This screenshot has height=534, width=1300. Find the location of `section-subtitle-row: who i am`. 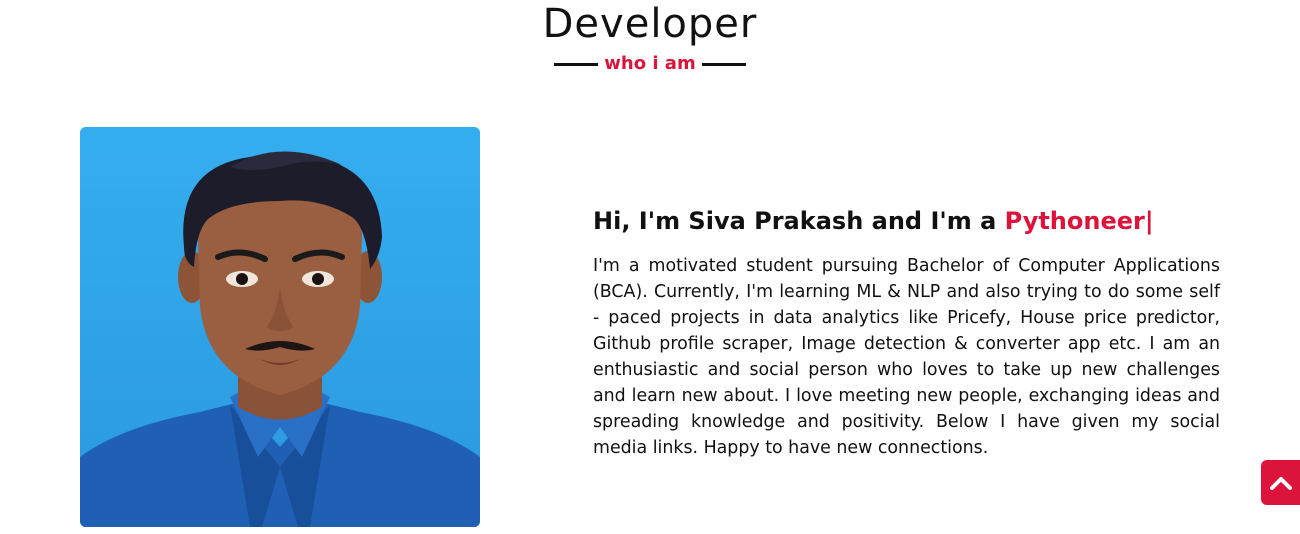

section-subtitle-row: who i am is located at coordinates (650, 64).